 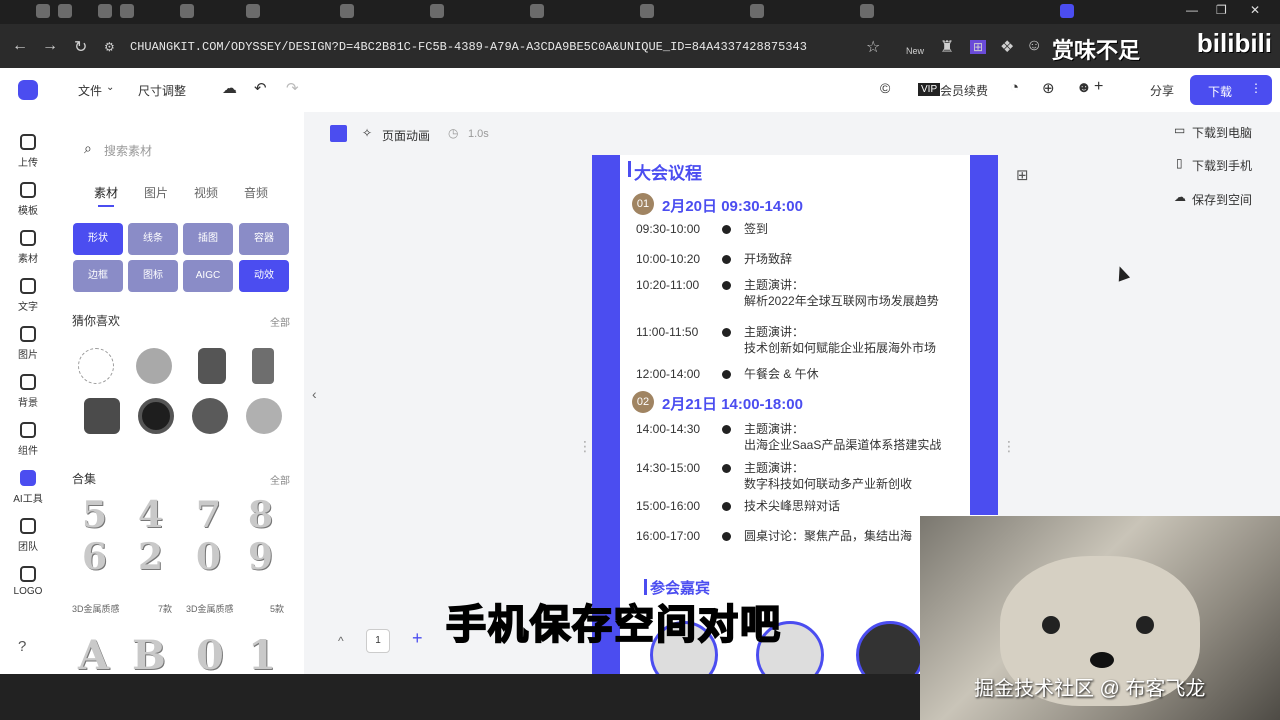 What do you see at coordinates (28, 251) in the screenshot?
I see `nav-item-material: 素材` at bounding box center [28, 251].